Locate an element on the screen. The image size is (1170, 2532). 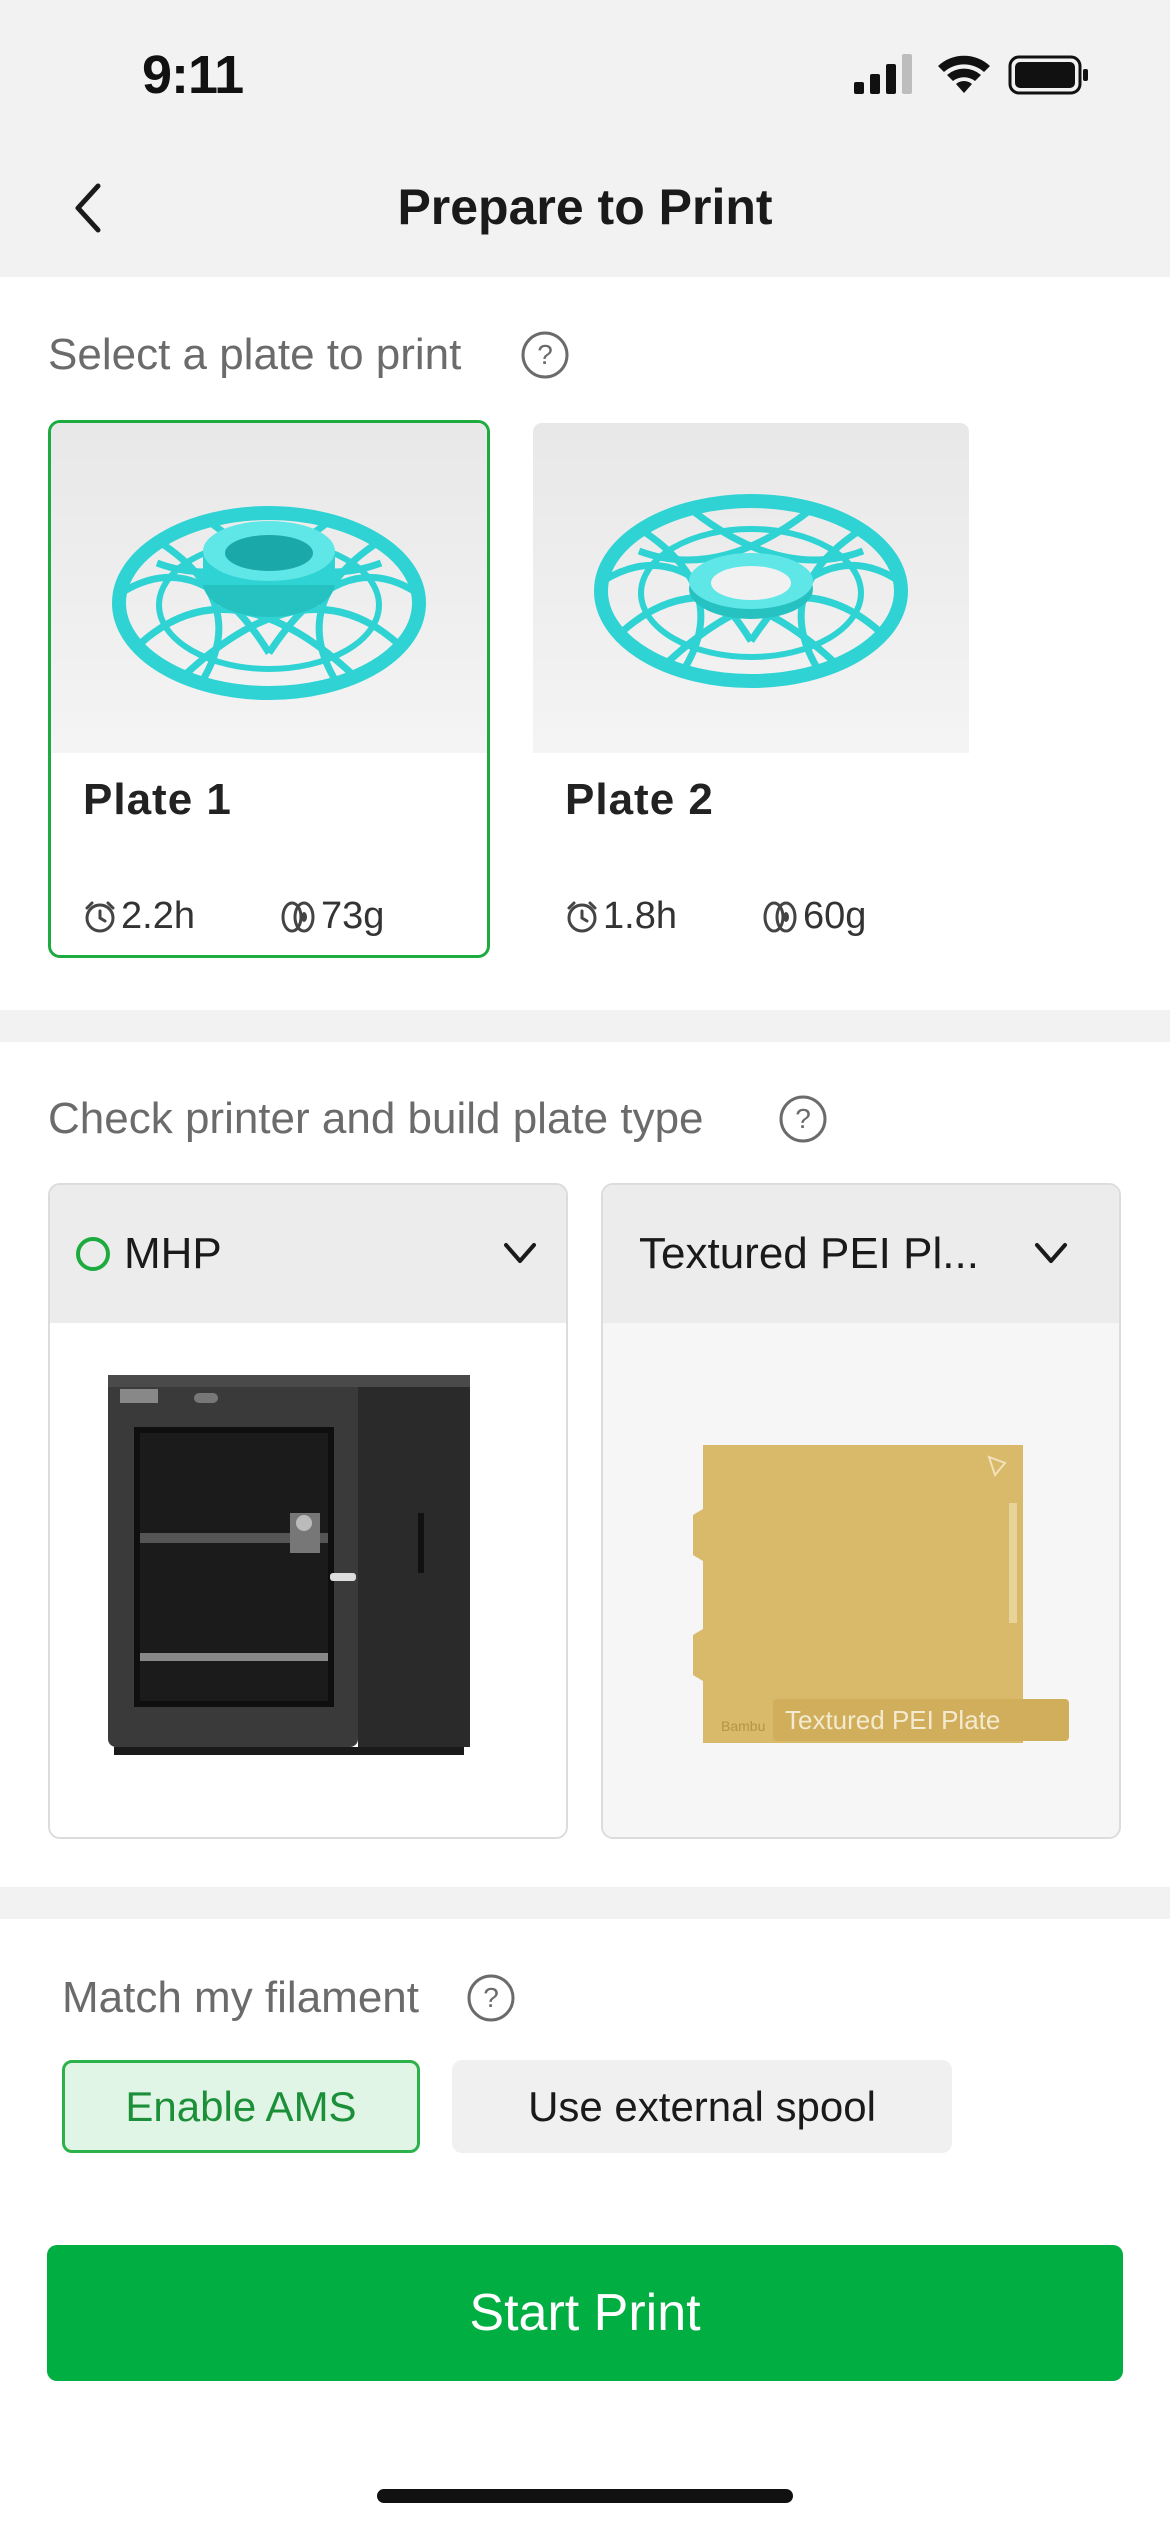
page-title: Prepare to Print is located at coordinates (585, 207).